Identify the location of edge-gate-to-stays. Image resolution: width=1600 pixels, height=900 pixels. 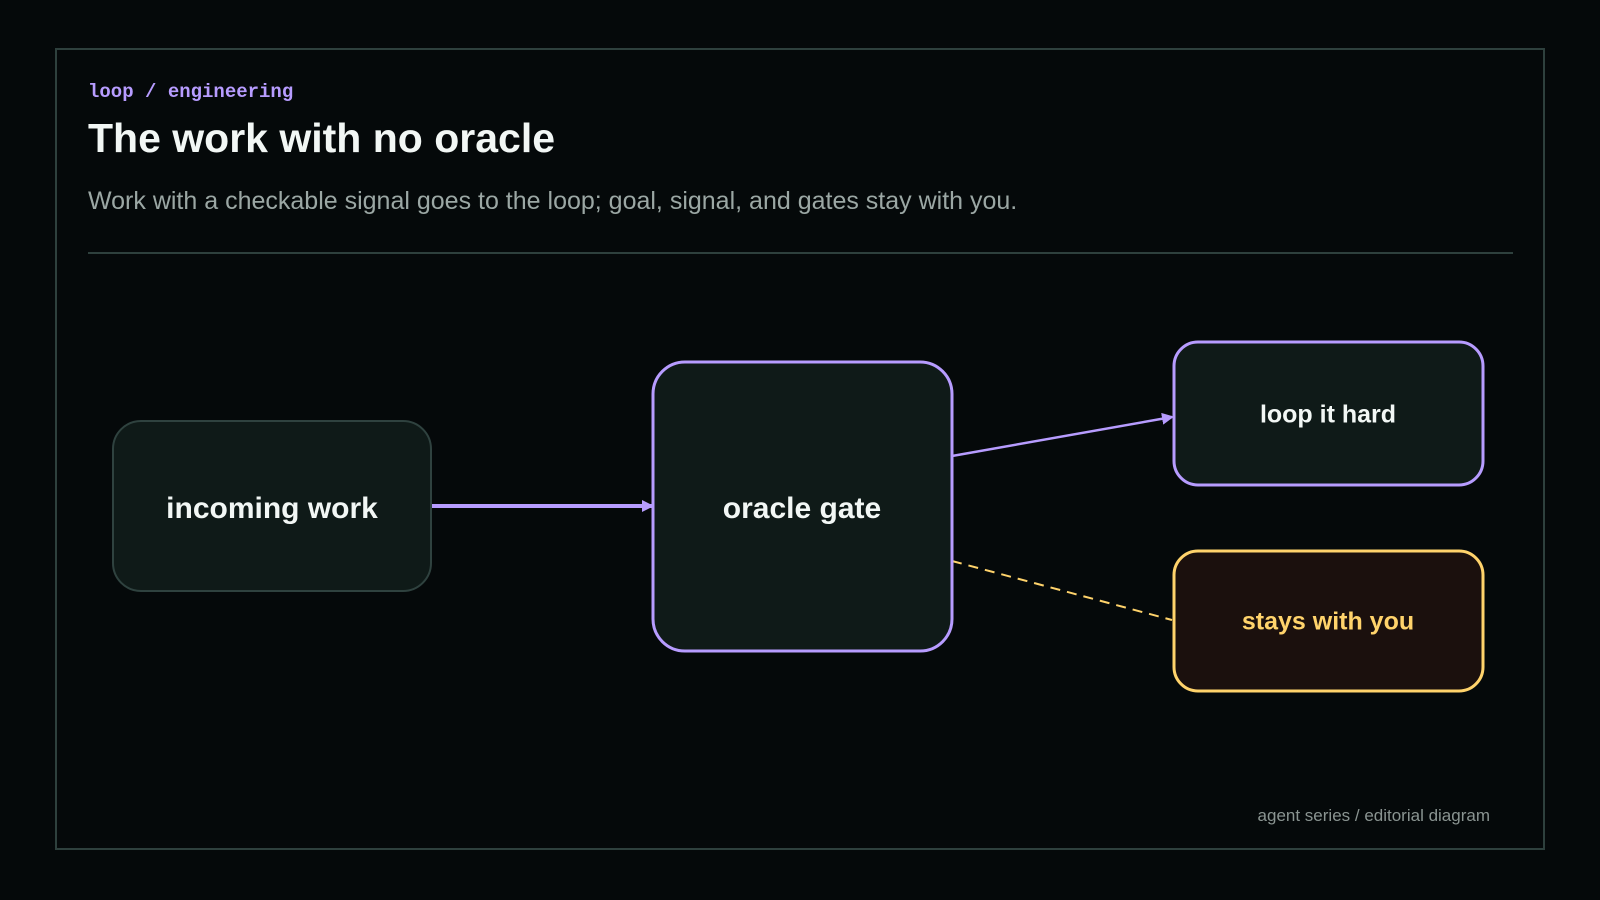
(1062, 590).